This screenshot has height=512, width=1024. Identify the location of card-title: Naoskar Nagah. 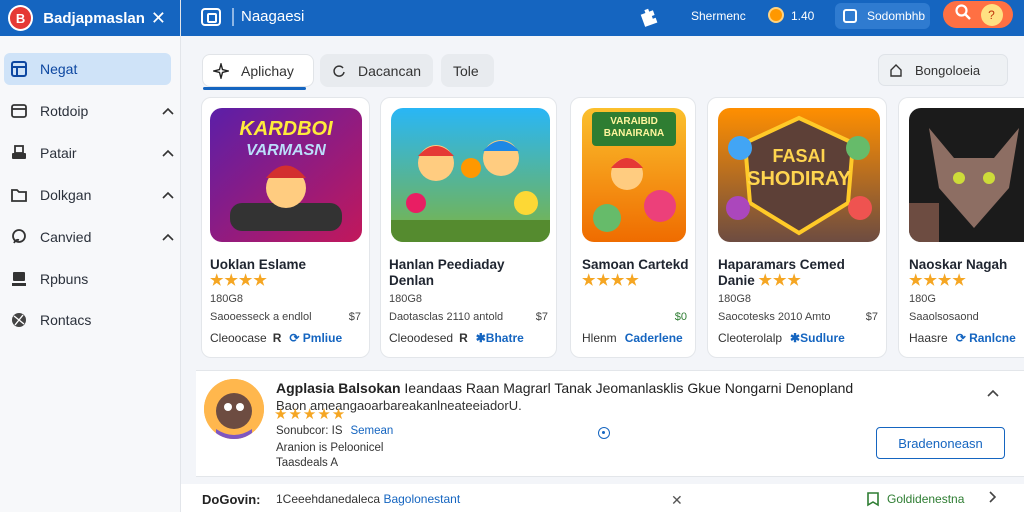
(958, 264).